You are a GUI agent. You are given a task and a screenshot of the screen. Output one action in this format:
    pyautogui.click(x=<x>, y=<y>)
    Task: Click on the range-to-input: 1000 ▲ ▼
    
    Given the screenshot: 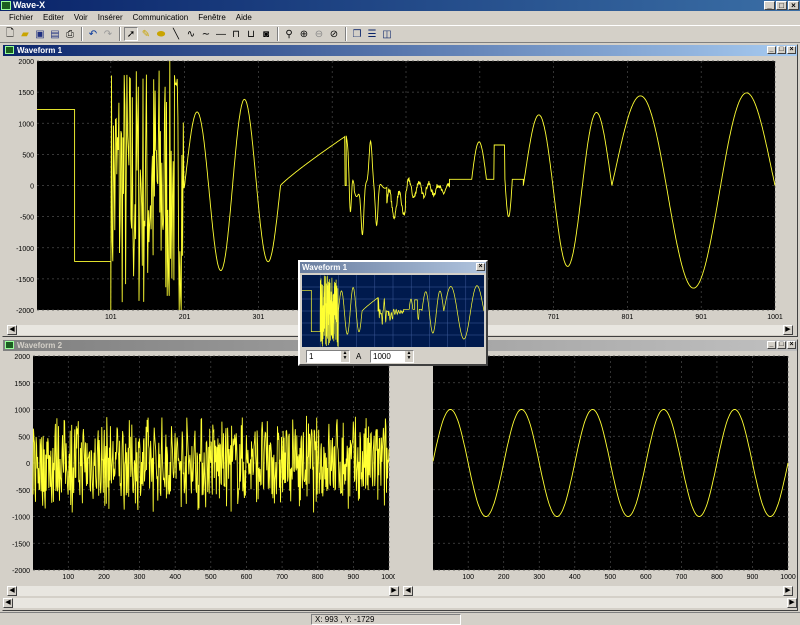 What is the action you would take?
    pyautogui.click(x=392, y=356)
    